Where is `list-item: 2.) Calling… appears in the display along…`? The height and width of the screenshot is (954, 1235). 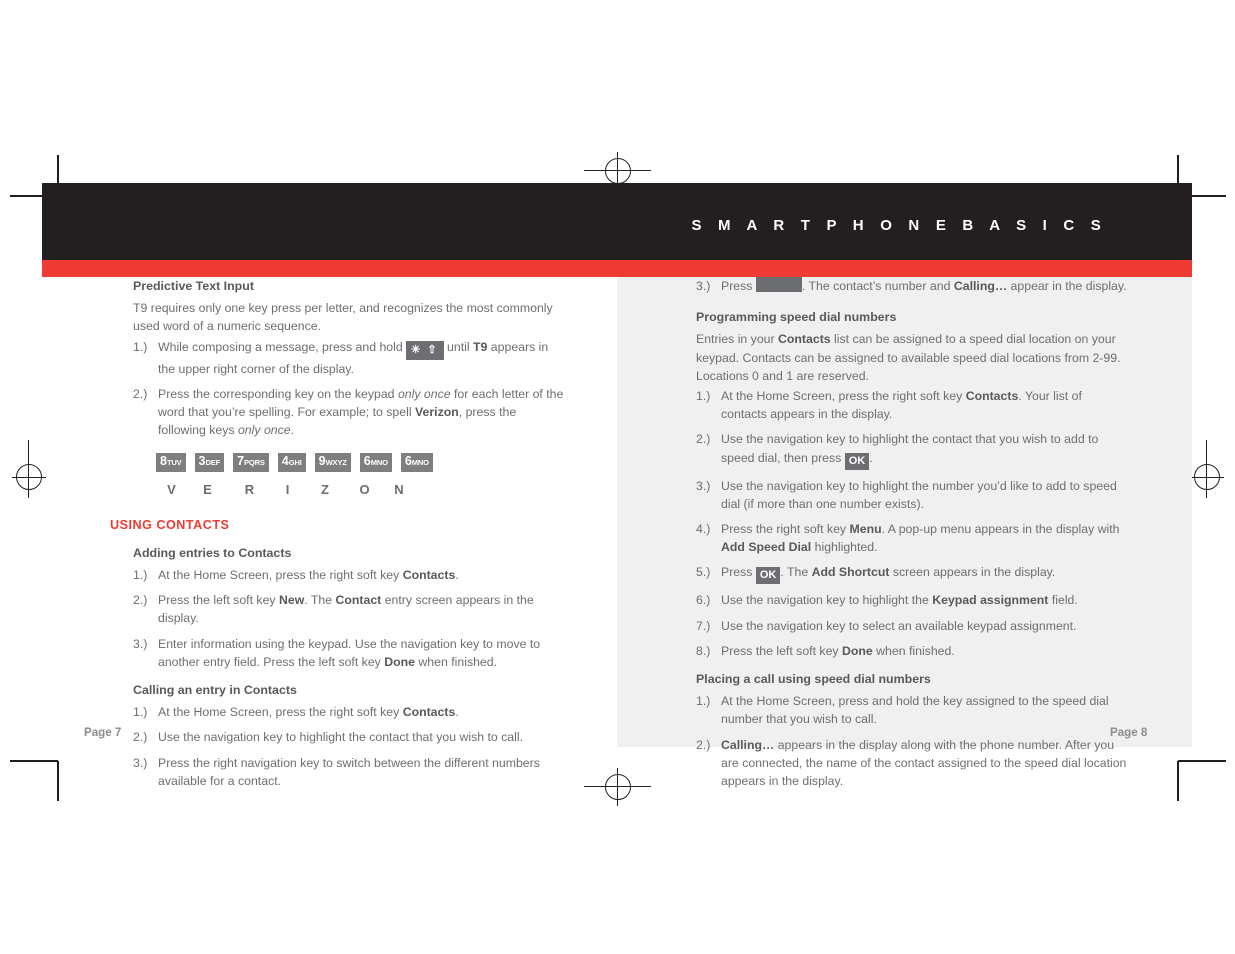 list-item: 2.) Calling… appears in the display along… is located at coordinates (912, 763).